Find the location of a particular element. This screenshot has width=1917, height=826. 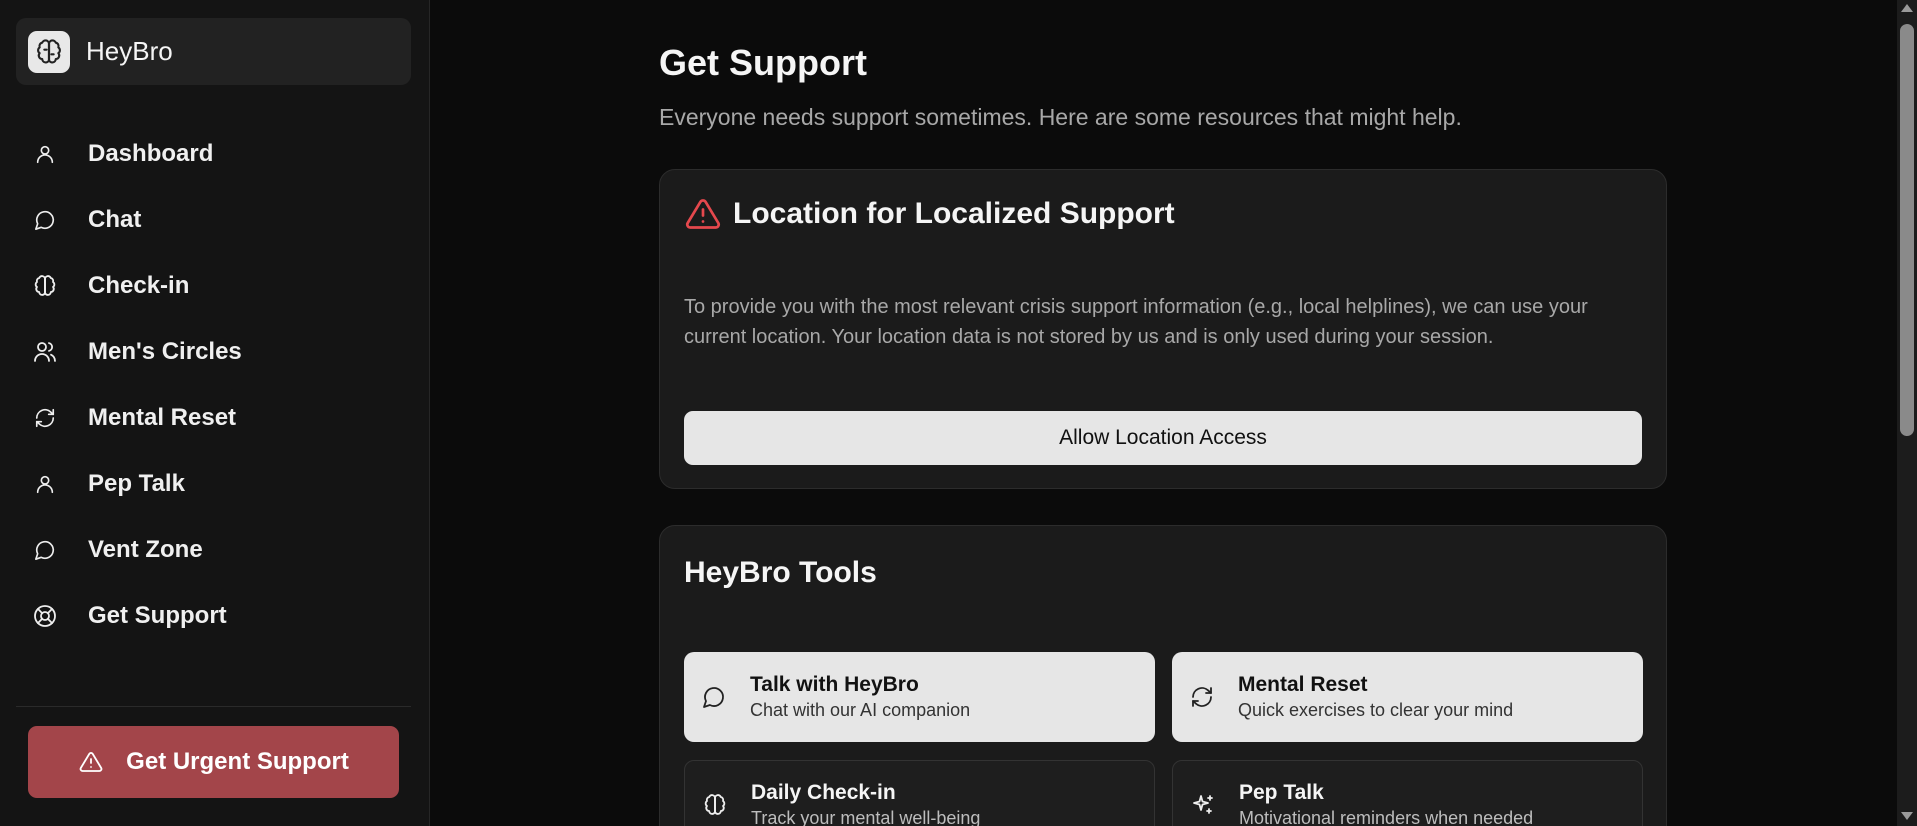

sidebar-item-vent-zone: Vent Zone is located at coordinates (215, 550).